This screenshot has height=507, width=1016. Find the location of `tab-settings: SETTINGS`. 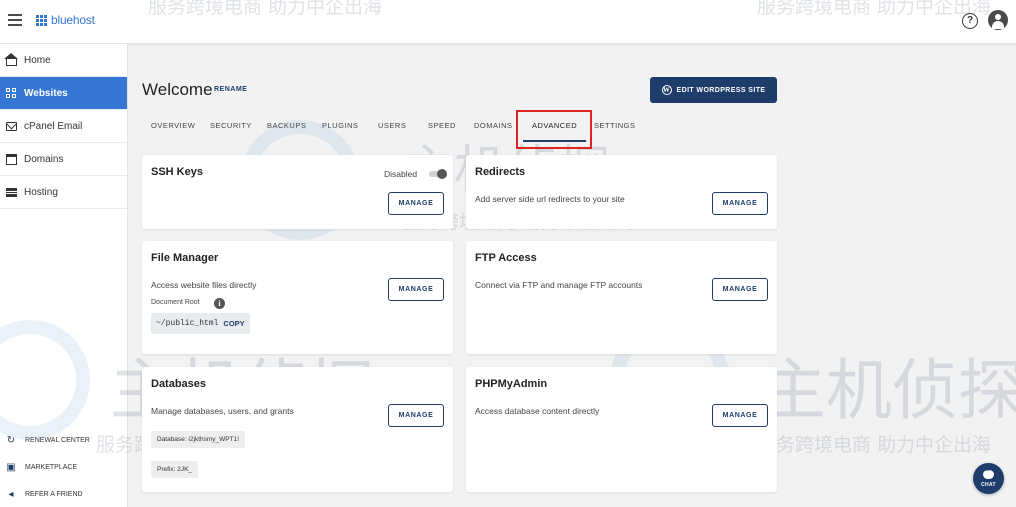

tab-settings: SETTINGS is located at coordinates (615, 125).